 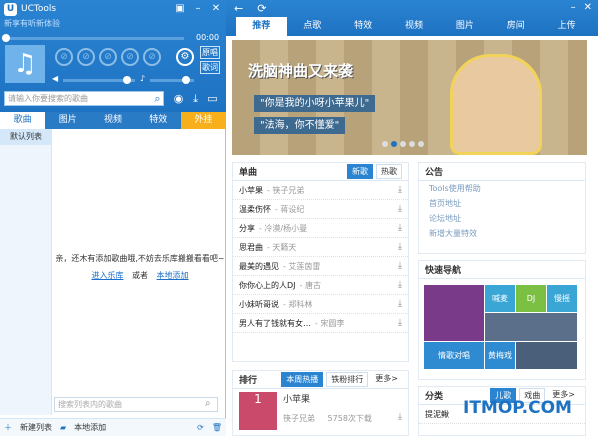 I want to click on song-row: 思君曲 - 天籁天 ⤓, so click(x=320, y=247).